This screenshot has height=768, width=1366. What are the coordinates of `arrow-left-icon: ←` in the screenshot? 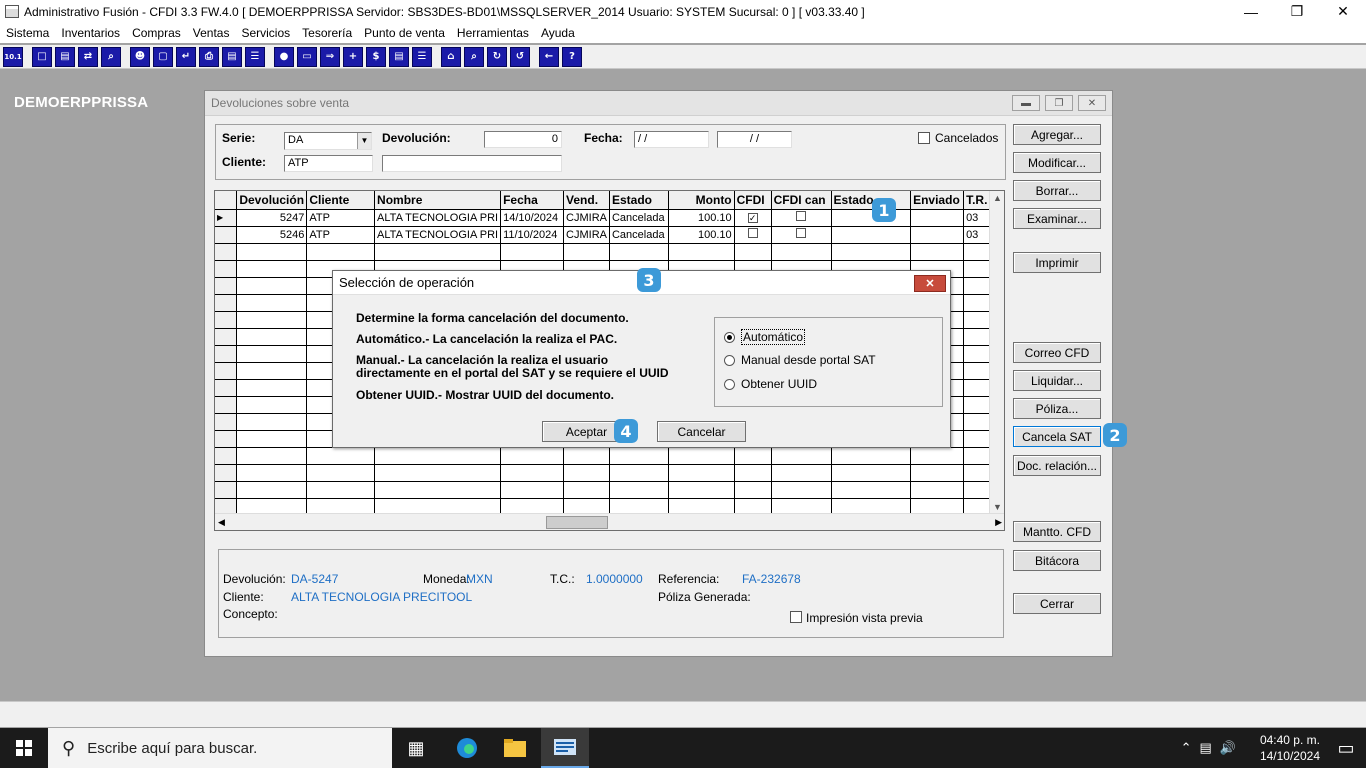 It's located at (549, 56).